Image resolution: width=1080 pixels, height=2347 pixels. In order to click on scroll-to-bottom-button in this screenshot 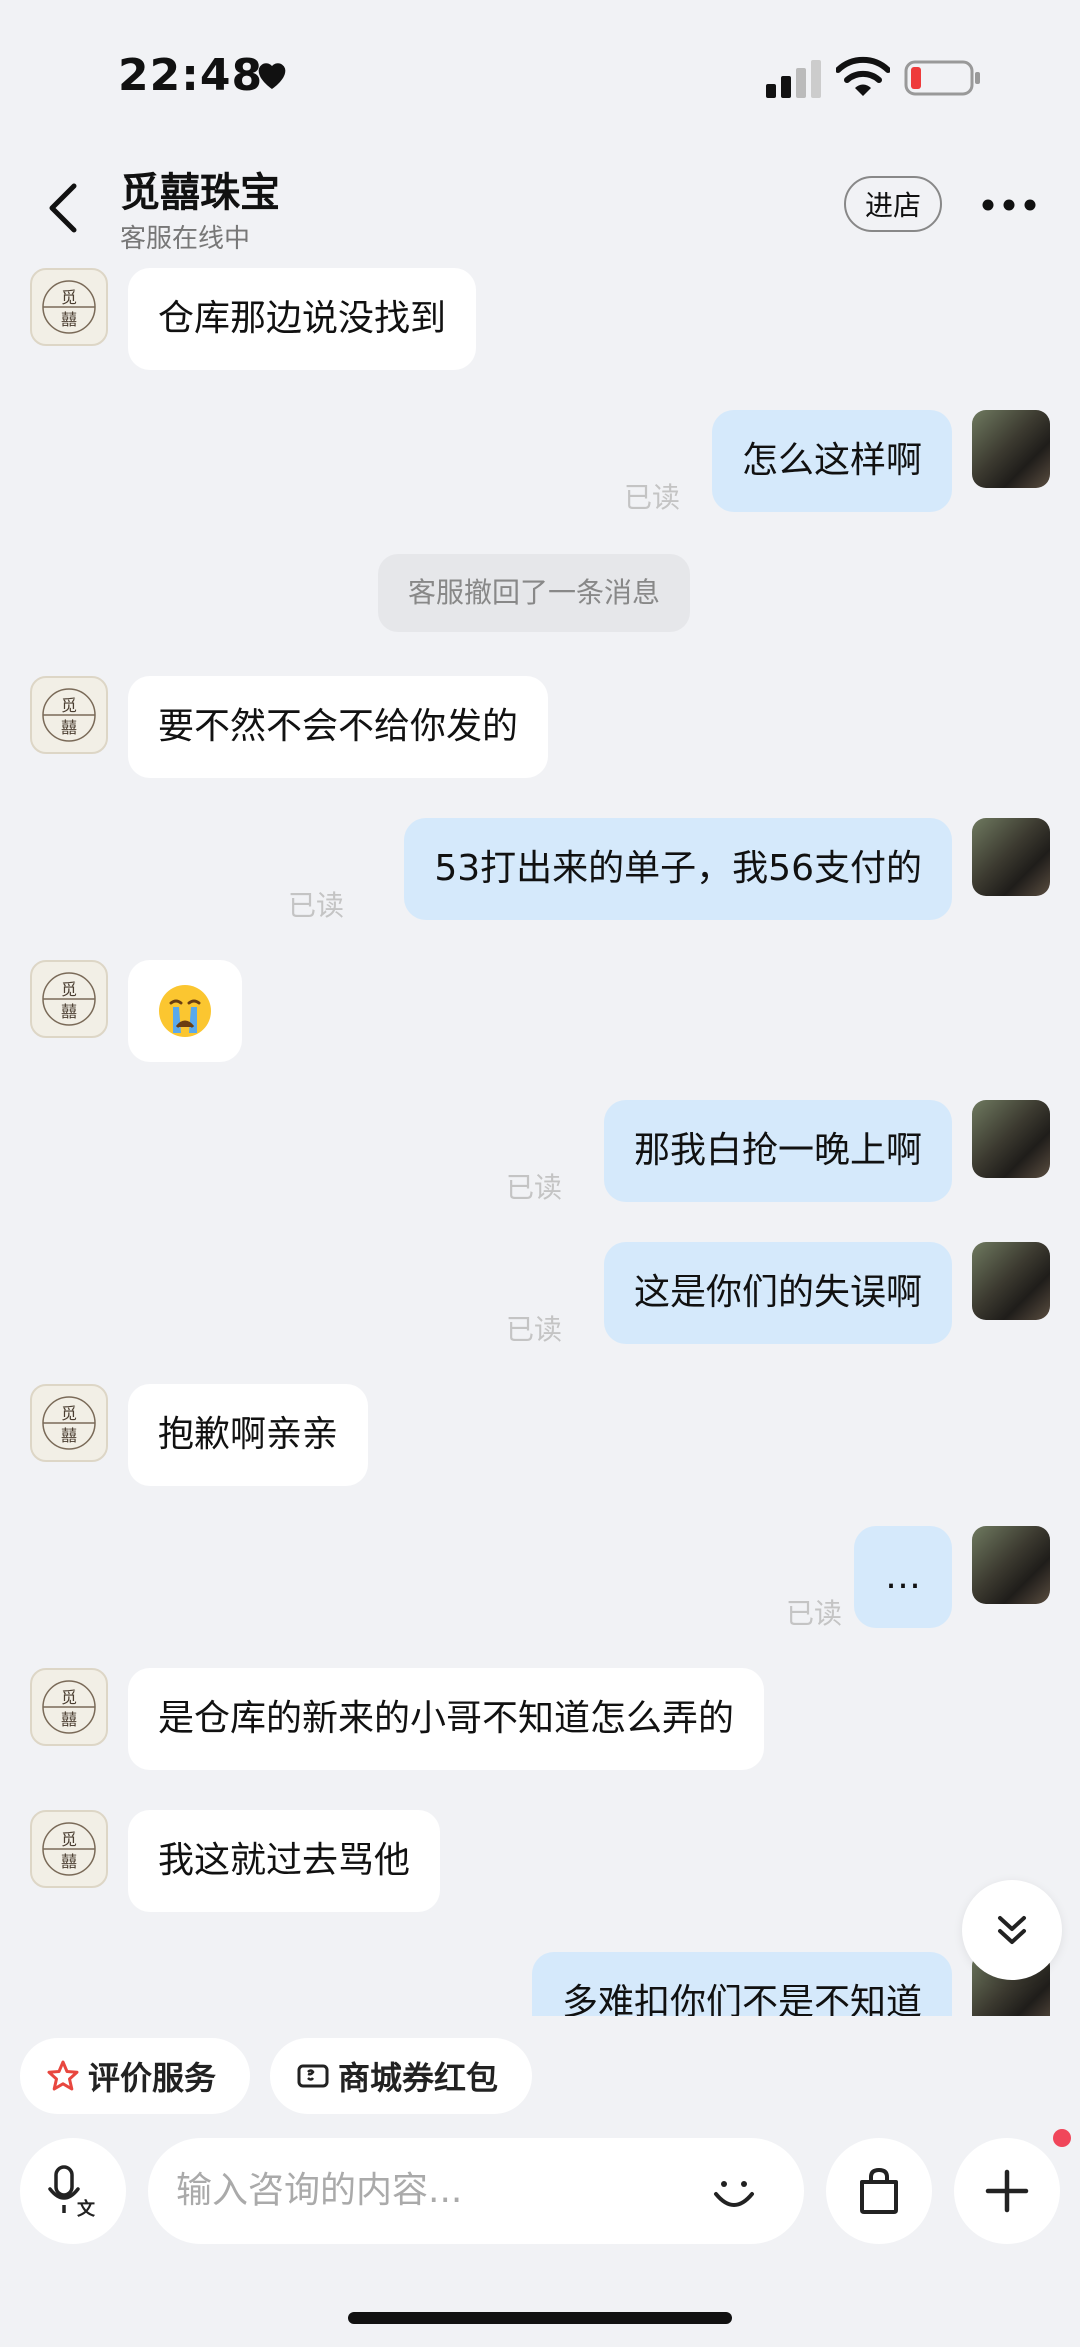, I will do `click(1012, 1930)`.